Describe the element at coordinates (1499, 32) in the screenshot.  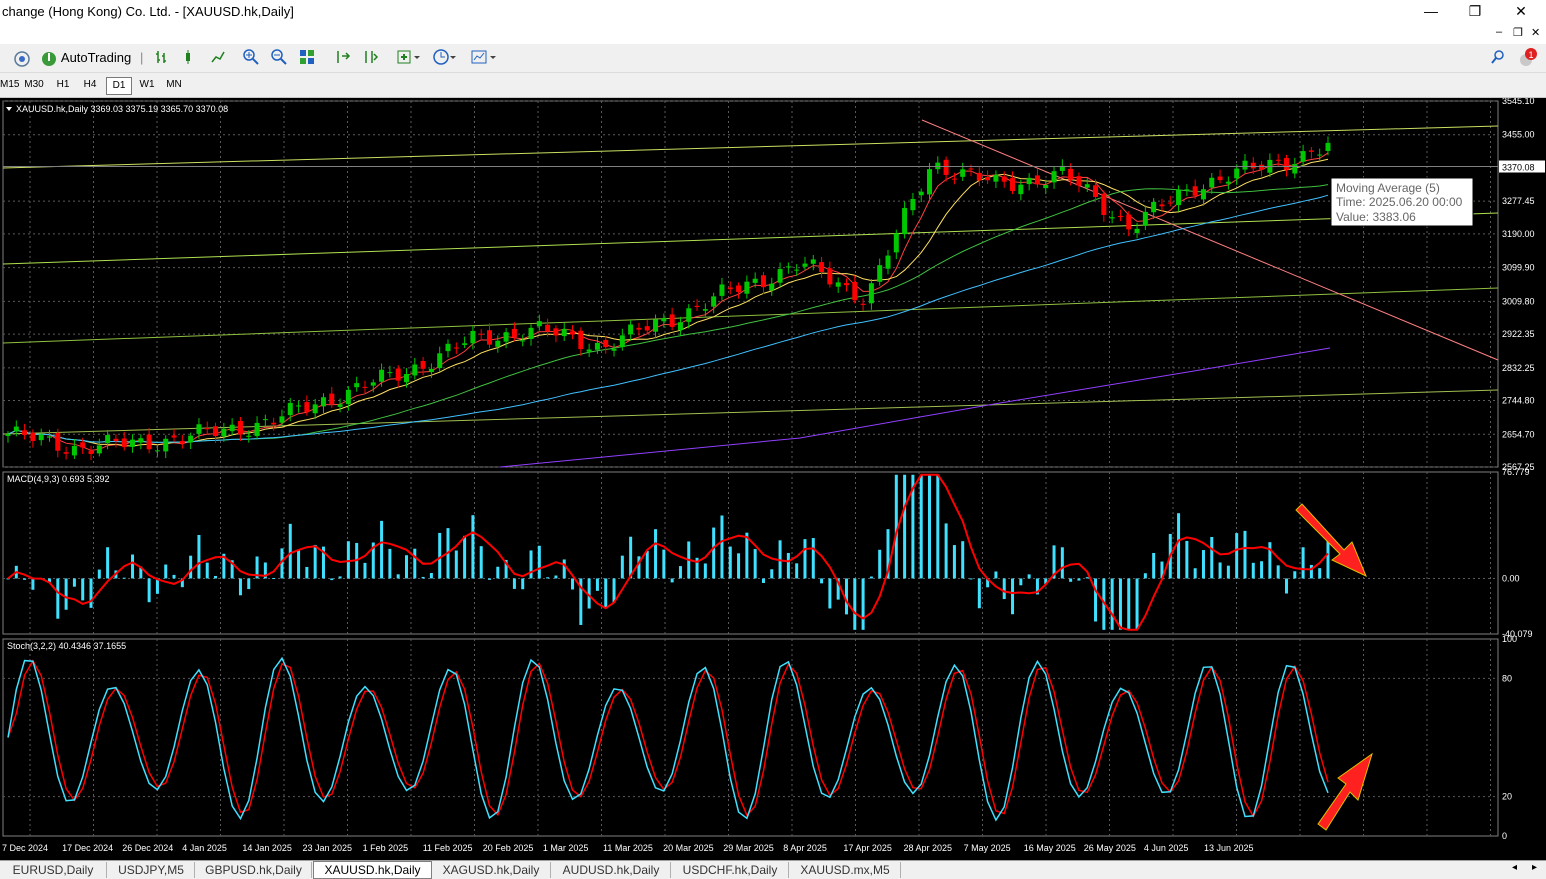
I see `mdi-minimize-button: –` at that location.